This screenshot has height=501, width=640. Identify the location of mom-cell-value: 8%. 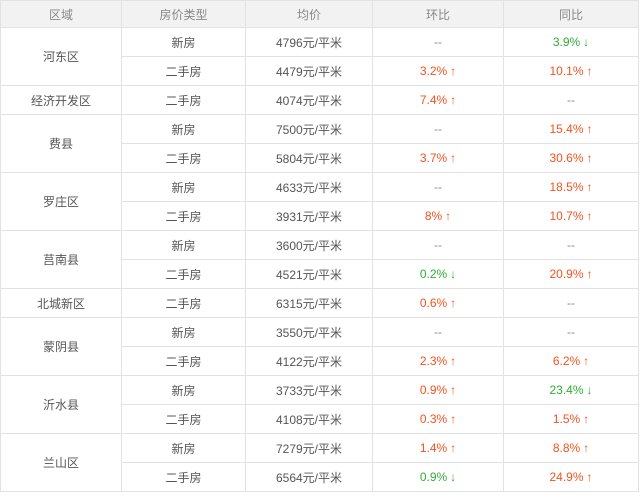
(433, 216).